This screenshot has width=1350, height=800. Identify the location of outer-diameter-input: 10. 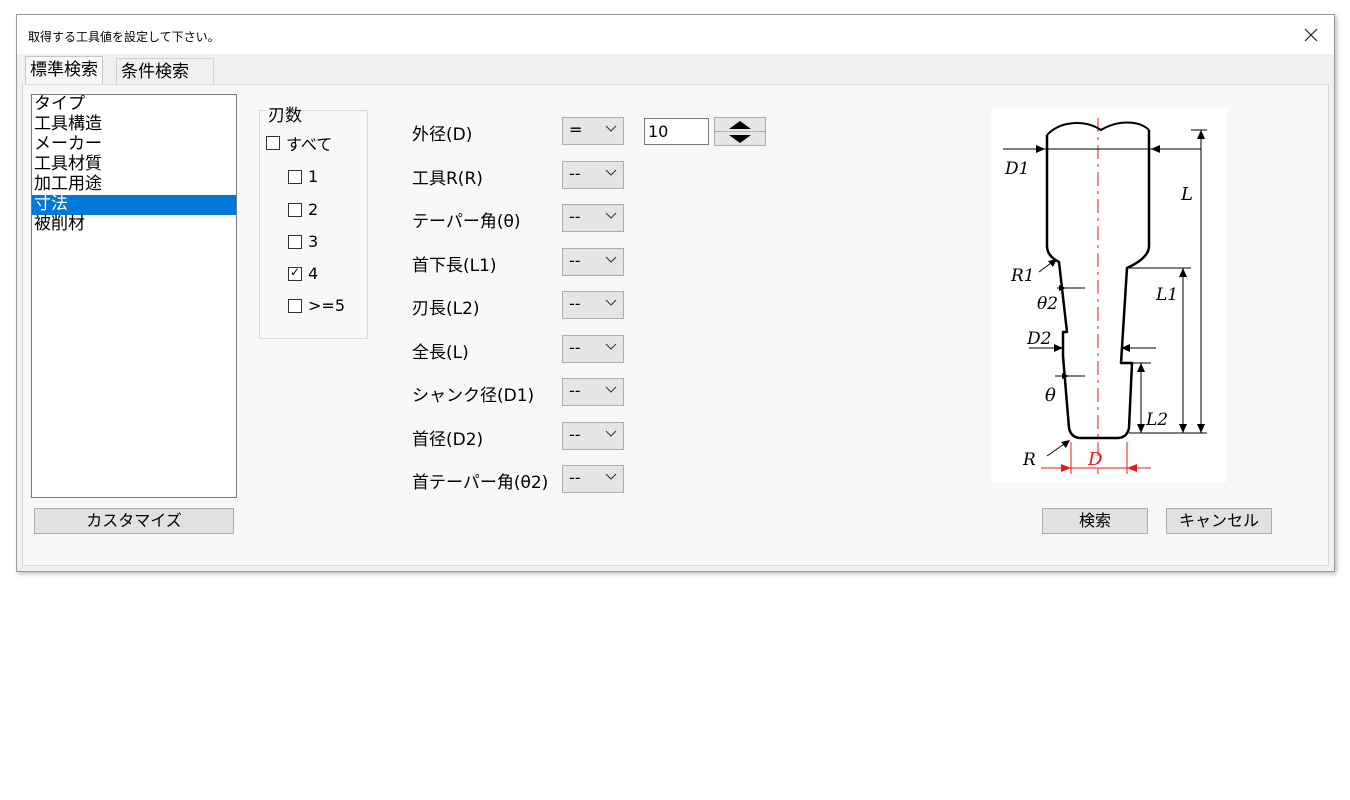
(676, 131).